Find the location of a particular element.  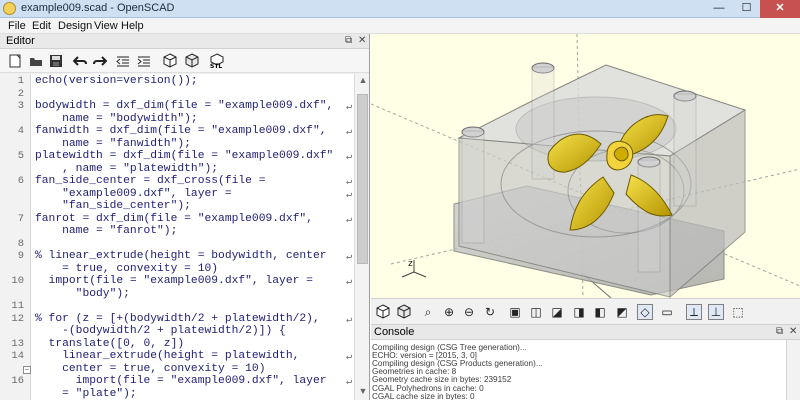

line-number: 14 is located at coordinates (17, 356).